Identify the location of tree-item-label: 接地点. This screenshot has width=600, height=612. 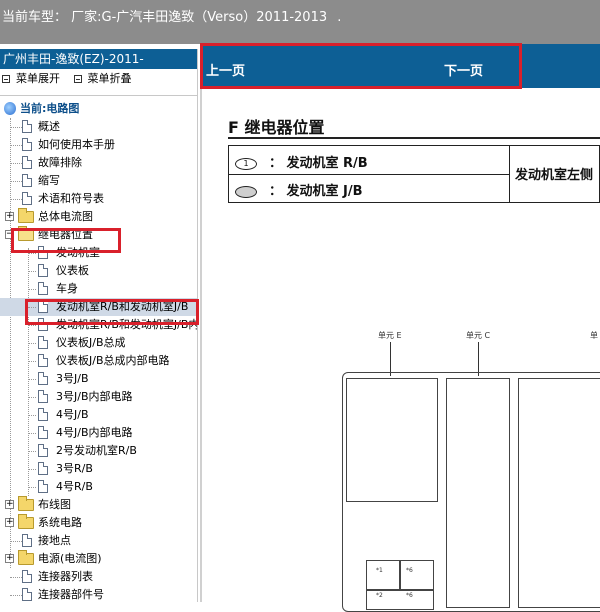
(54, 540).